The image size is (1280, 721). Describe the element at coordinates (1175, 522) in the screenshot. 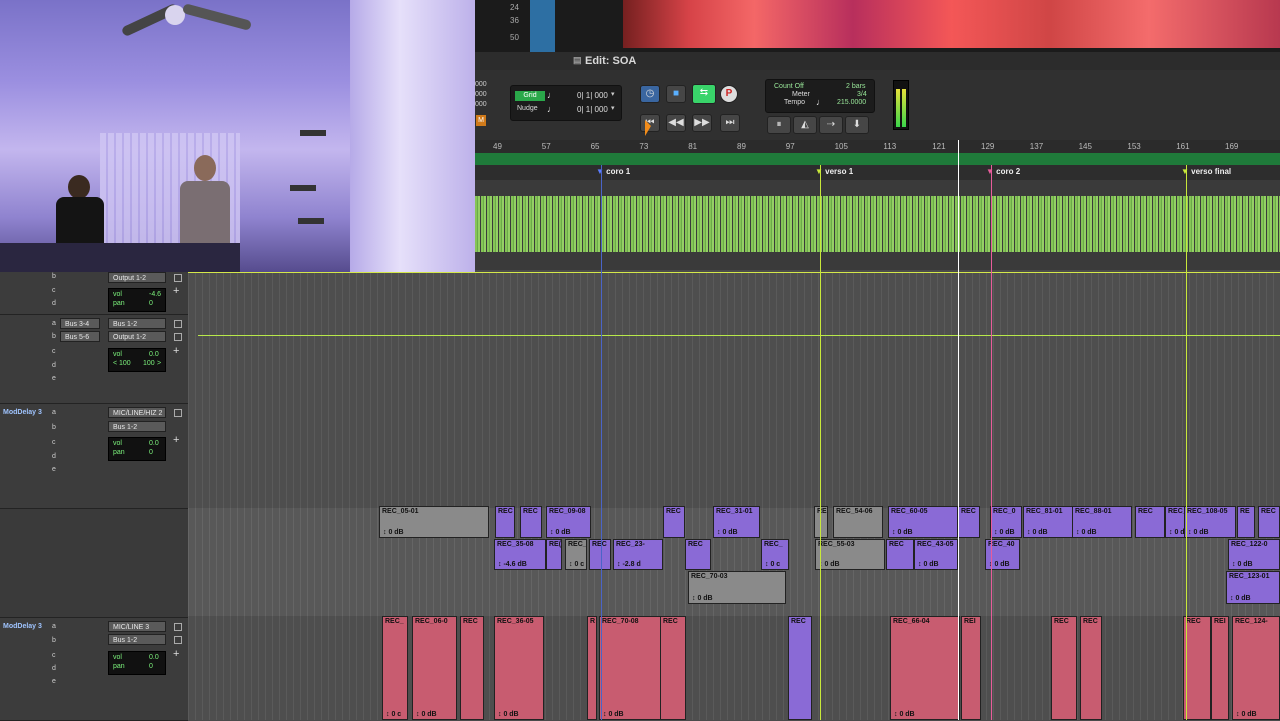

I see `audio-clip: REC_8 ↕ 0 dB` at that location.